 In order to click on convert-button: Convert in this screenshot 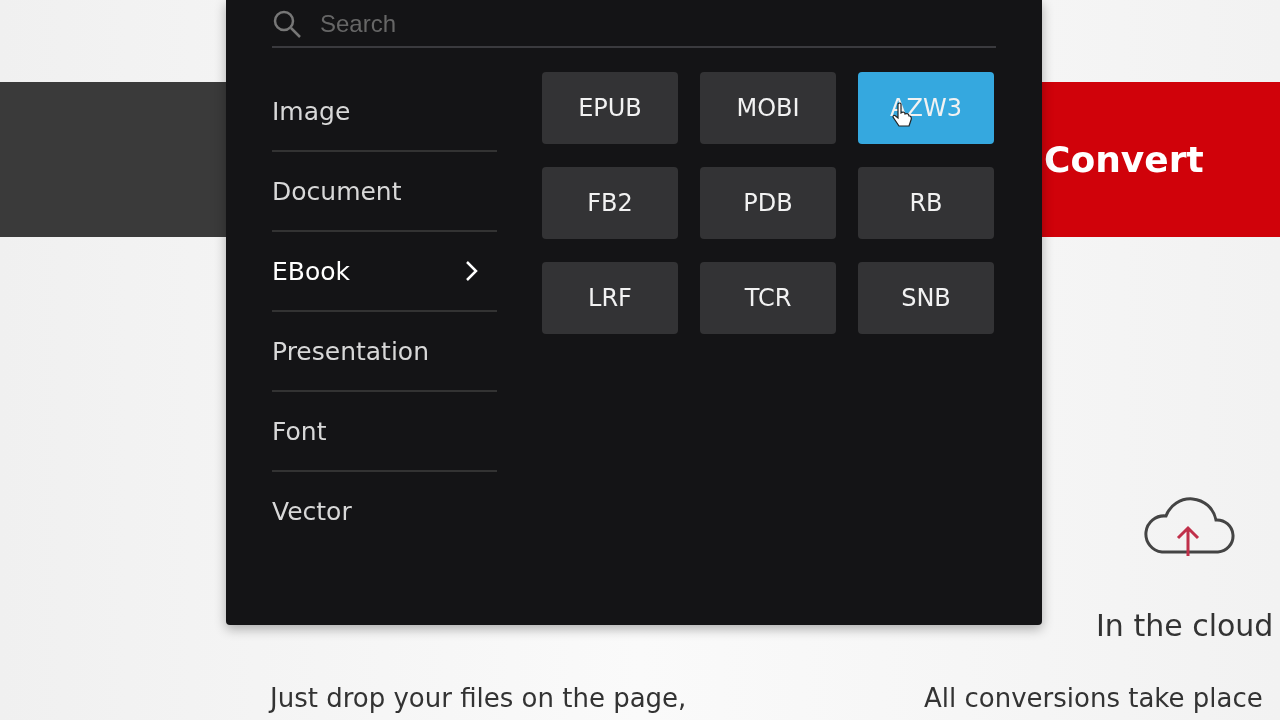, I will do `click(1160, 159)`.